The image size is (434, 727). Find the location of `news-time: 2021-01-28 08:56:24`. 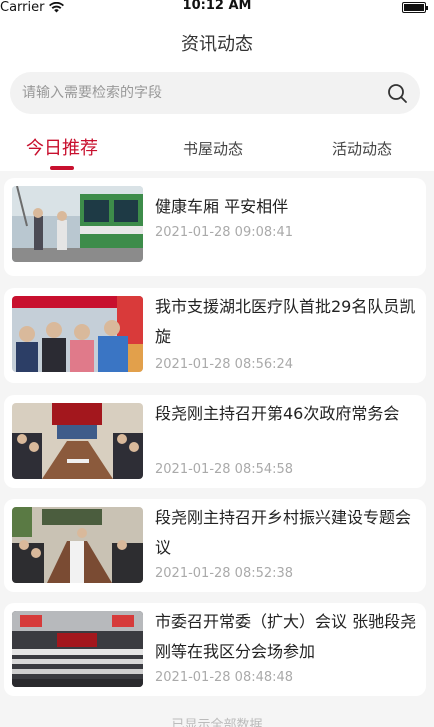

news-time: 2021-01-28 08:56:24 is located at coordinates (224, 364).